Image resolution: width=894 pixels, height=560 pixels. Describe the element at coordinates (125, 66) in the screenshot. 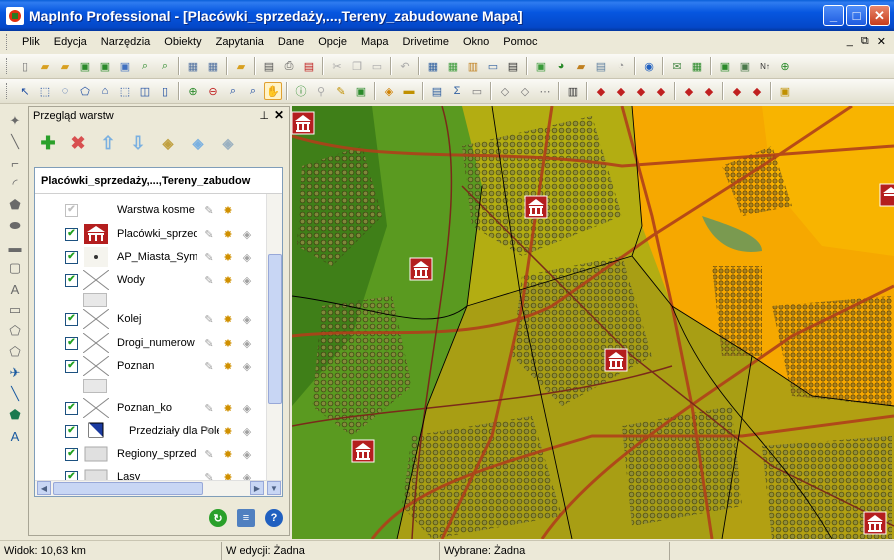

I see `open-wfs-icon: ▣` at that location.